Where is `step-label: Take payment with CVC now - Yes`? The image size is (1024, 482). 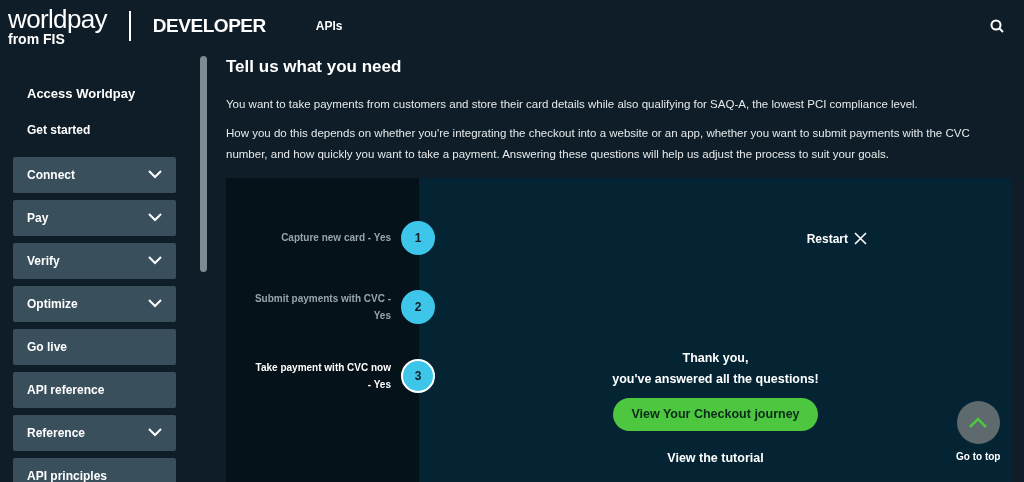
step-label: Take payment with CVC now - Yes is located at coordinates (322, 376).